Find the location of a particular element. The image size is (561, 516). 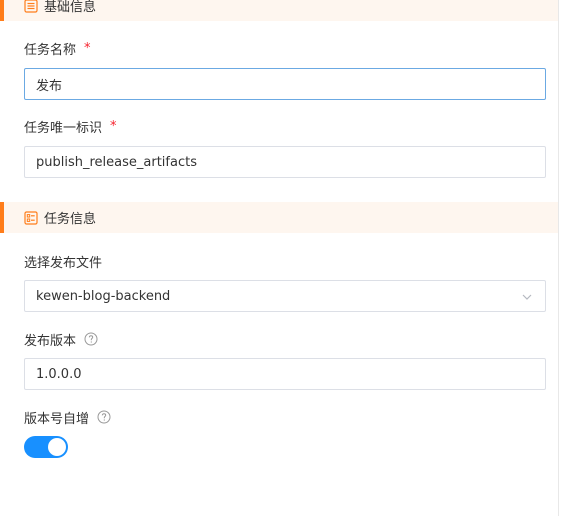

checklist-icon is located at coordinates (31, 217).